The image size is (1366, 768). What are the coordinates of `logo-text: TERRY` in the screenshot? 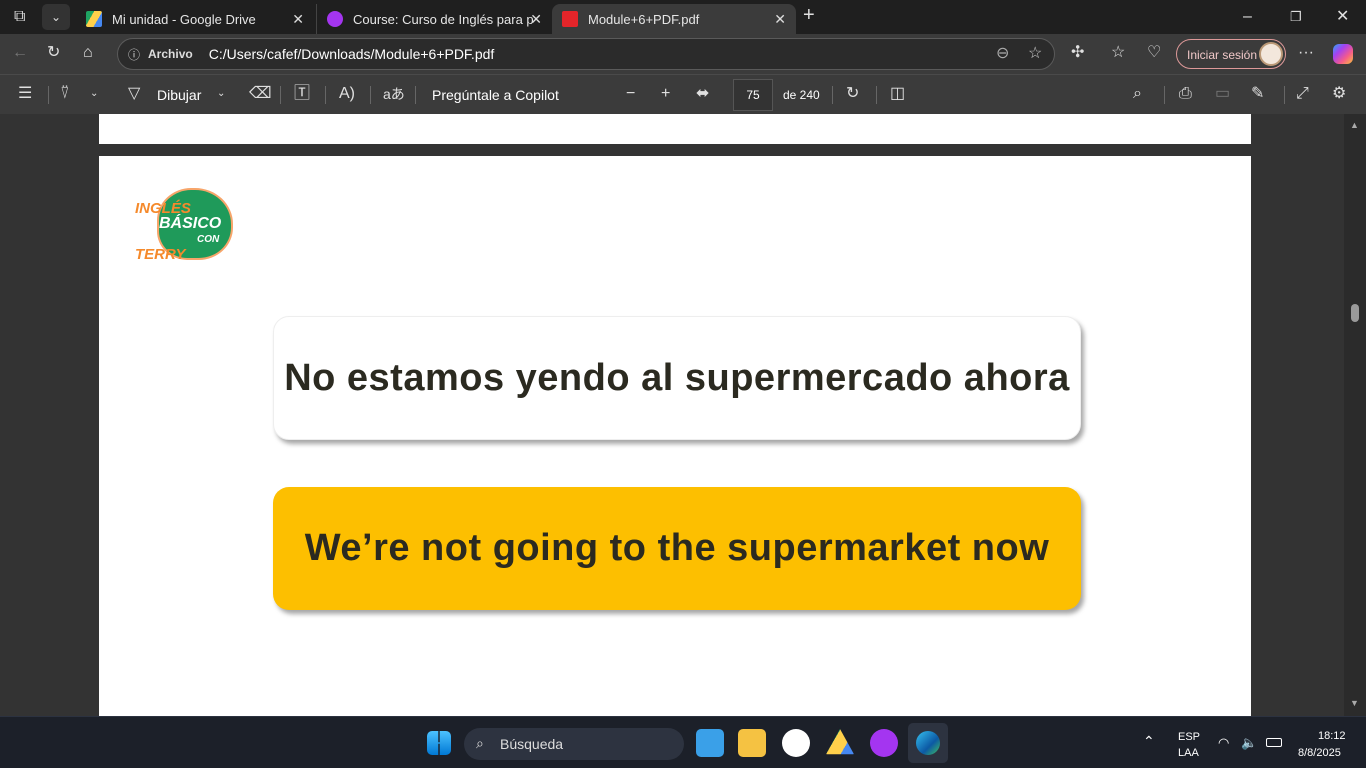 It's located at (160, 254).